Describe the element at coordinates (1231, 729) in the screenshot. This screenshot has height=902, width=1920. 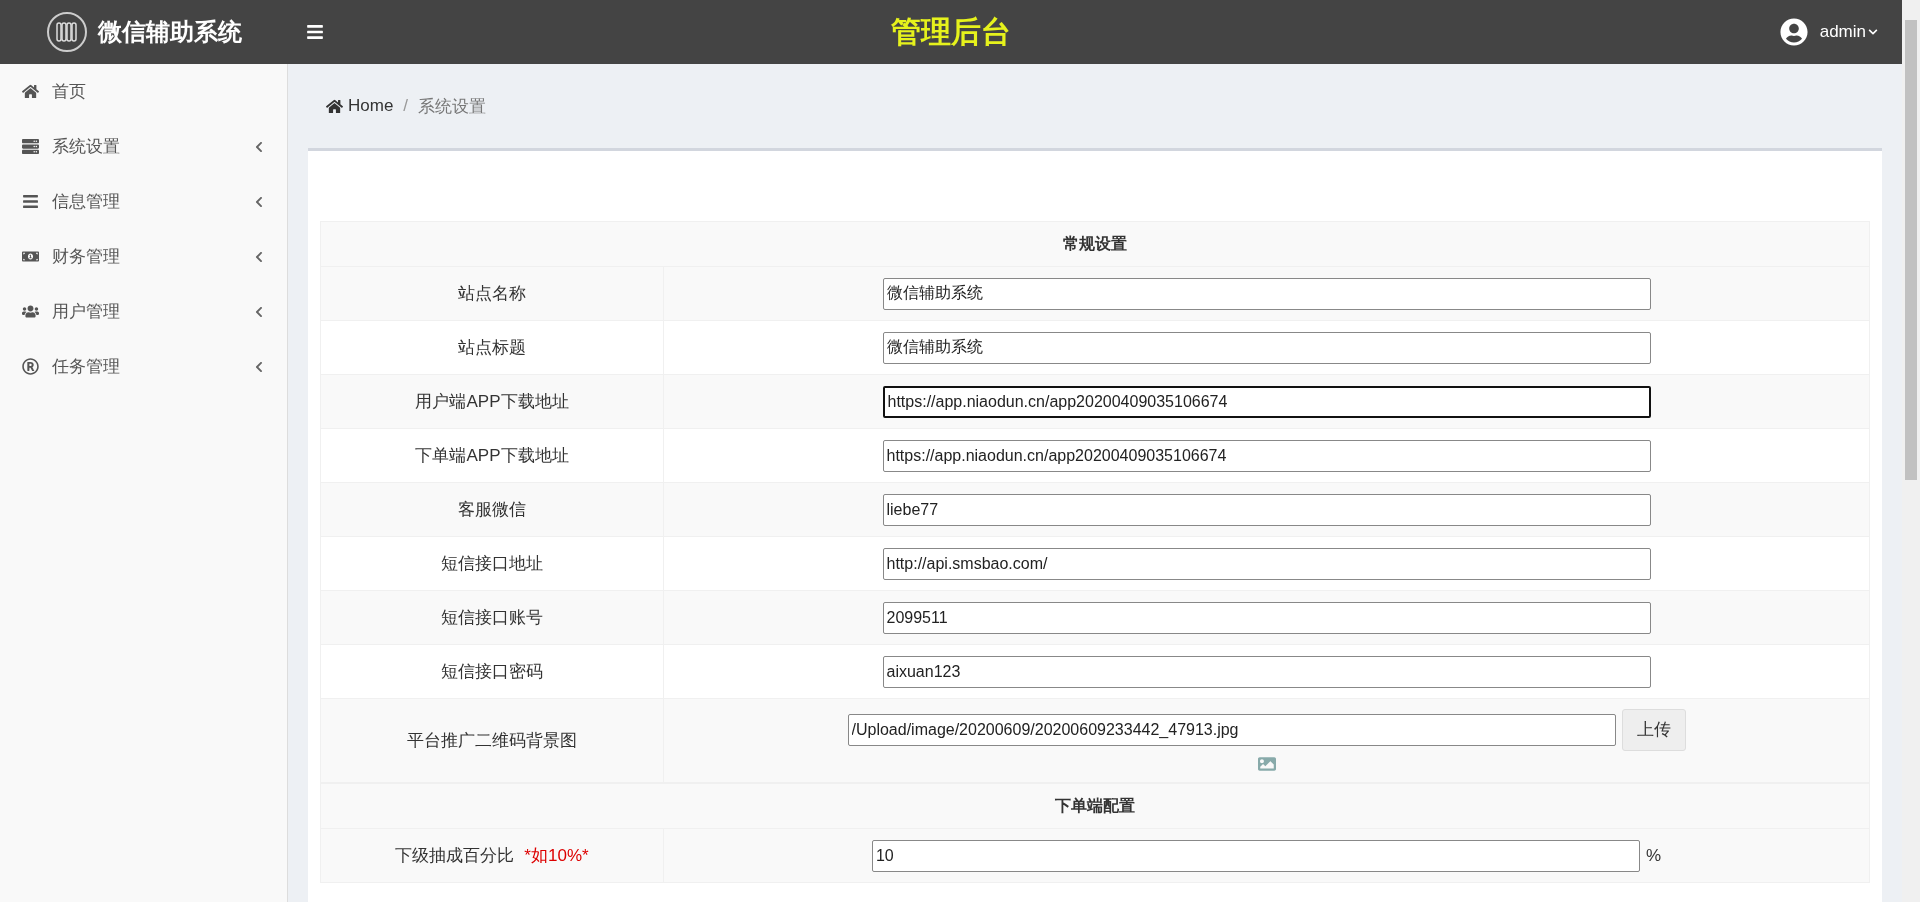
I see `text-field: /Upload/image/20200609/20200609233442_47913.jpg` at that location.